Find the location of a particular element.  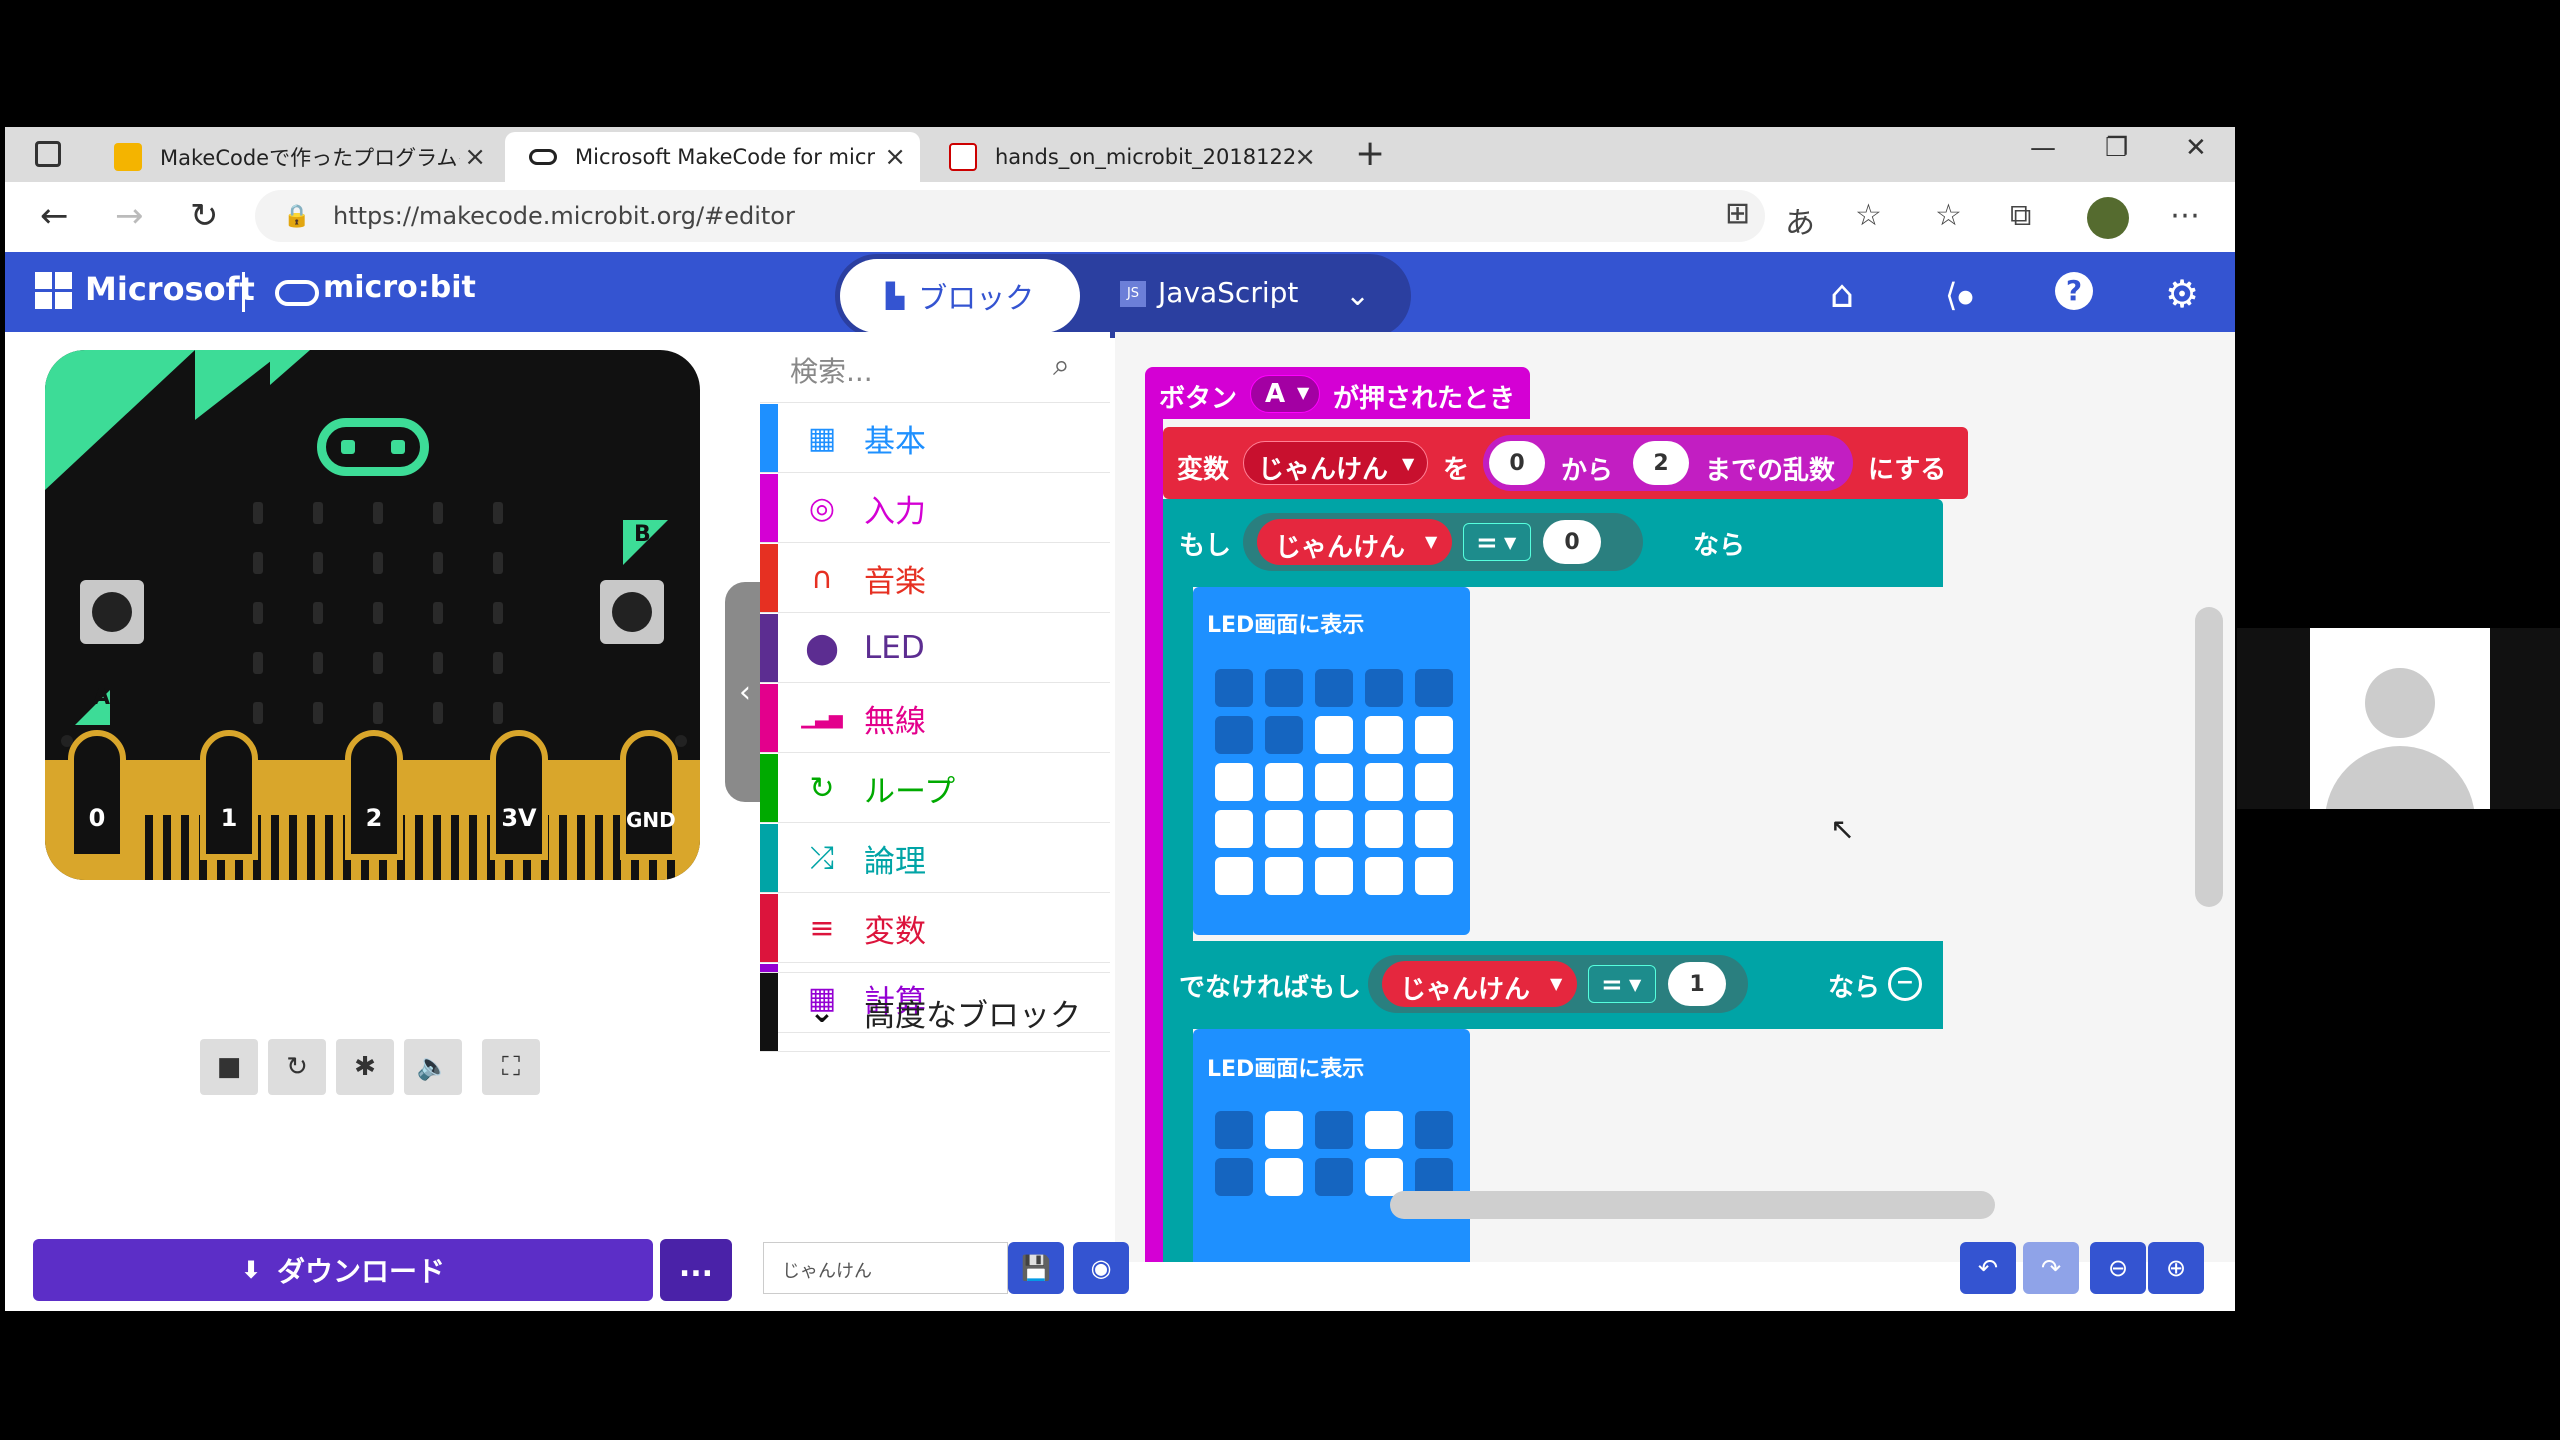

category-2: ∩ 音楽 is located at coordinates (935, 578).